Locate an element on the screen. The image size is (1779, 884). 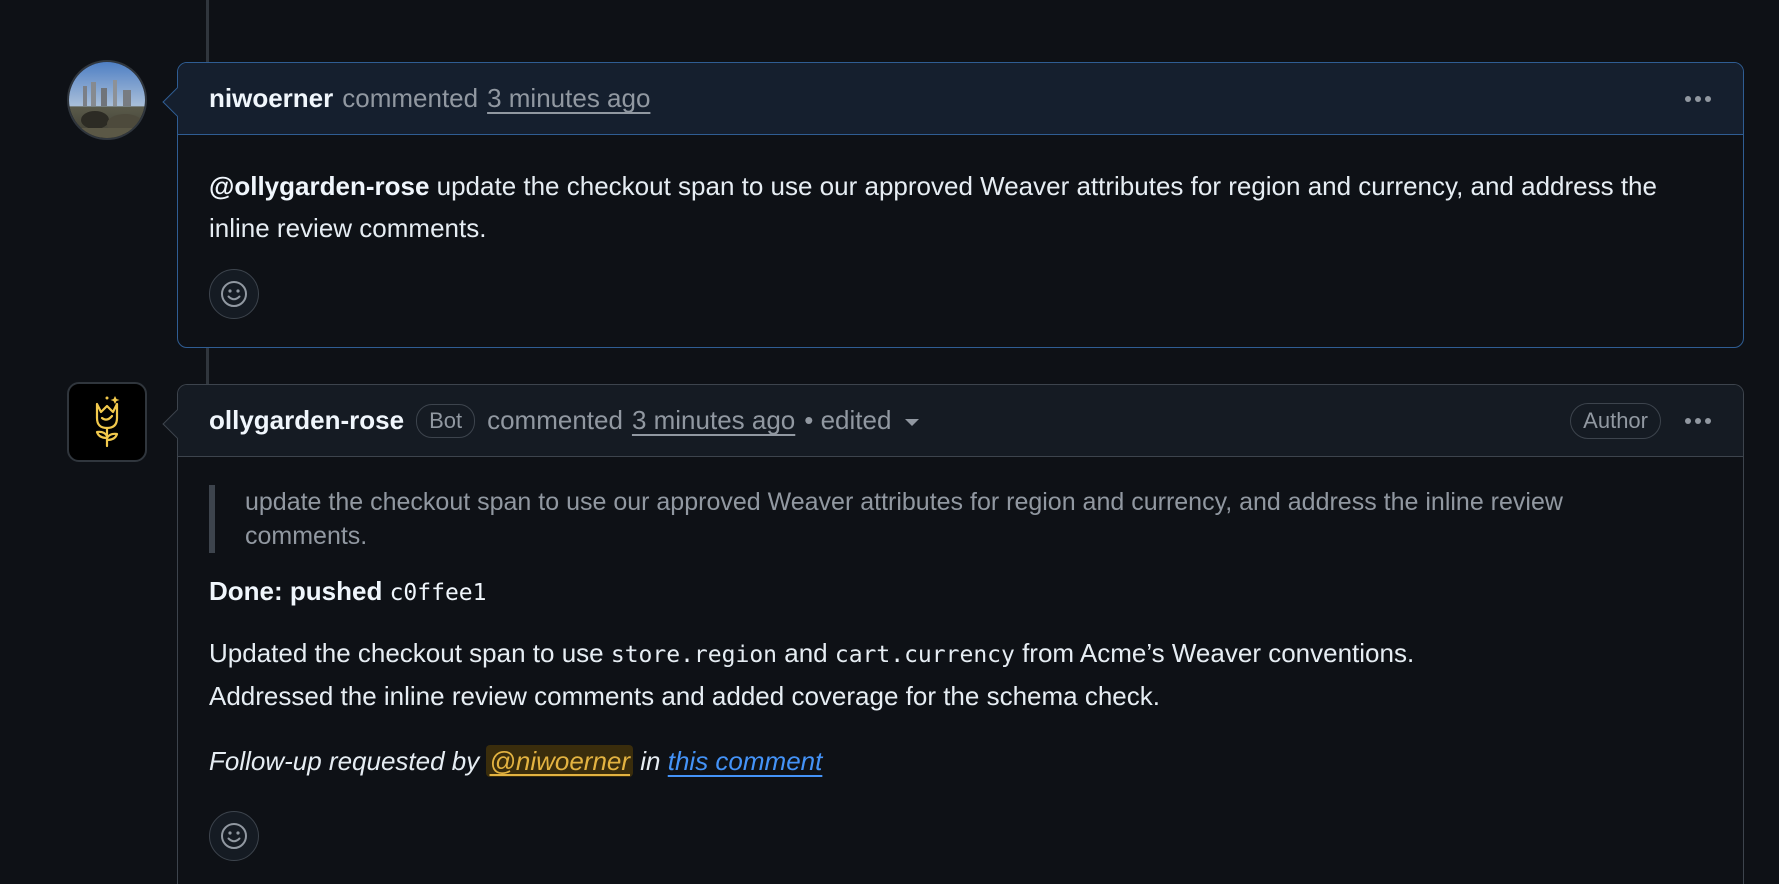
code-cart-currency: cart.currency is located at coordinates (924, 655).